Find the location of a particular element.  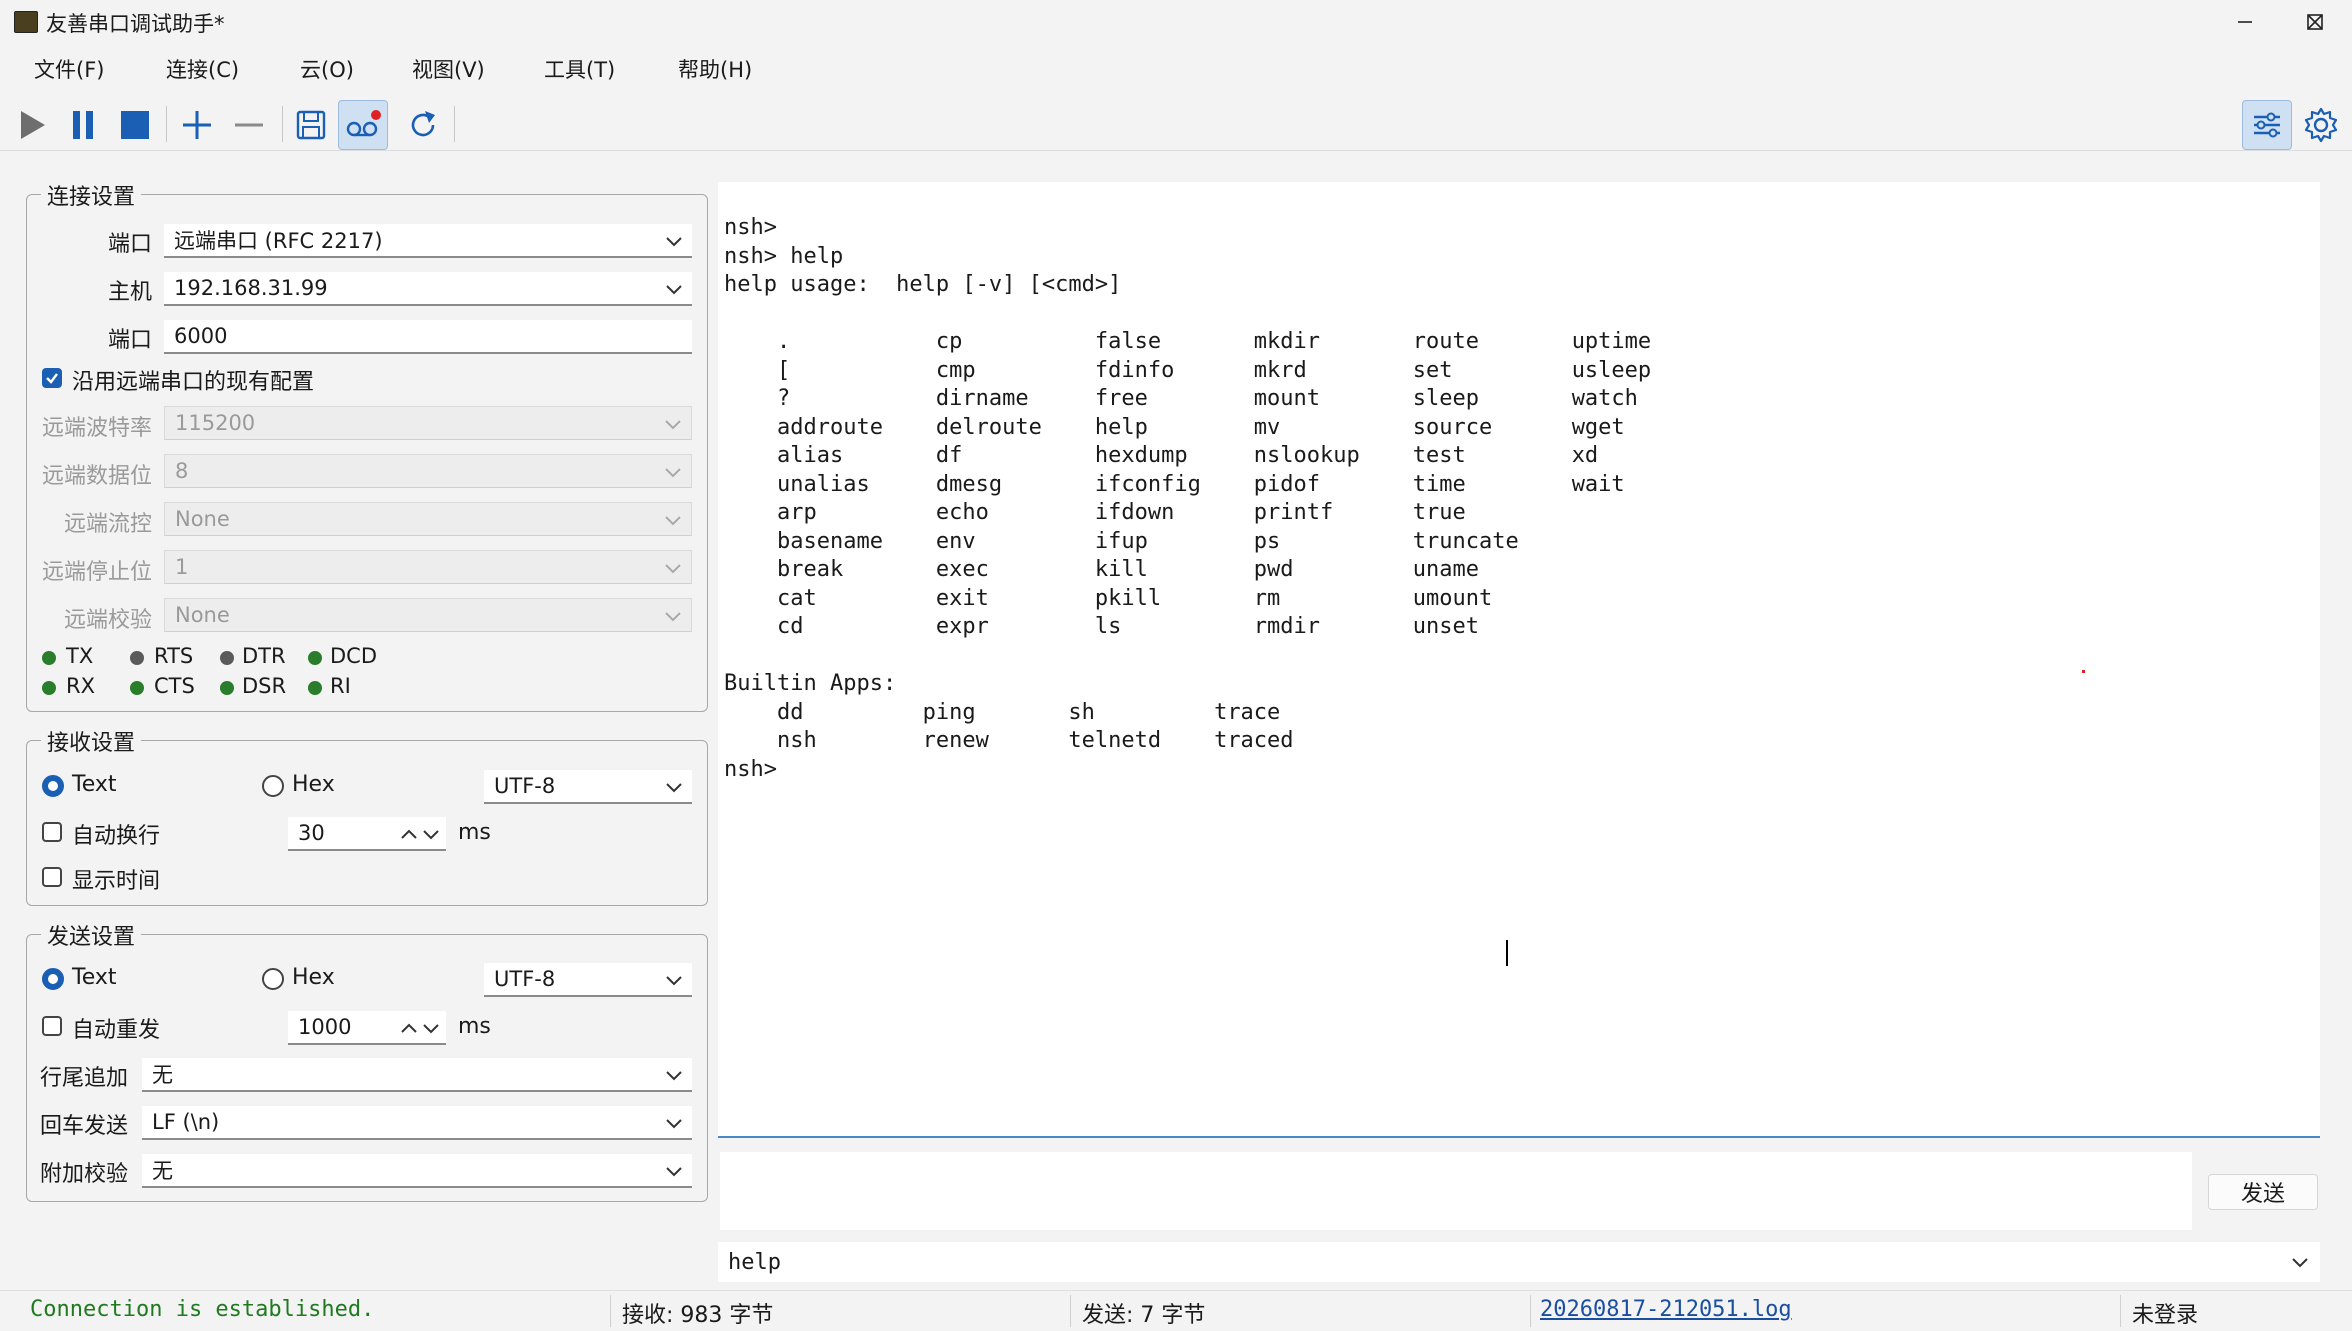

connection-status: Connection is established. is located at coordinates (202, 1309).